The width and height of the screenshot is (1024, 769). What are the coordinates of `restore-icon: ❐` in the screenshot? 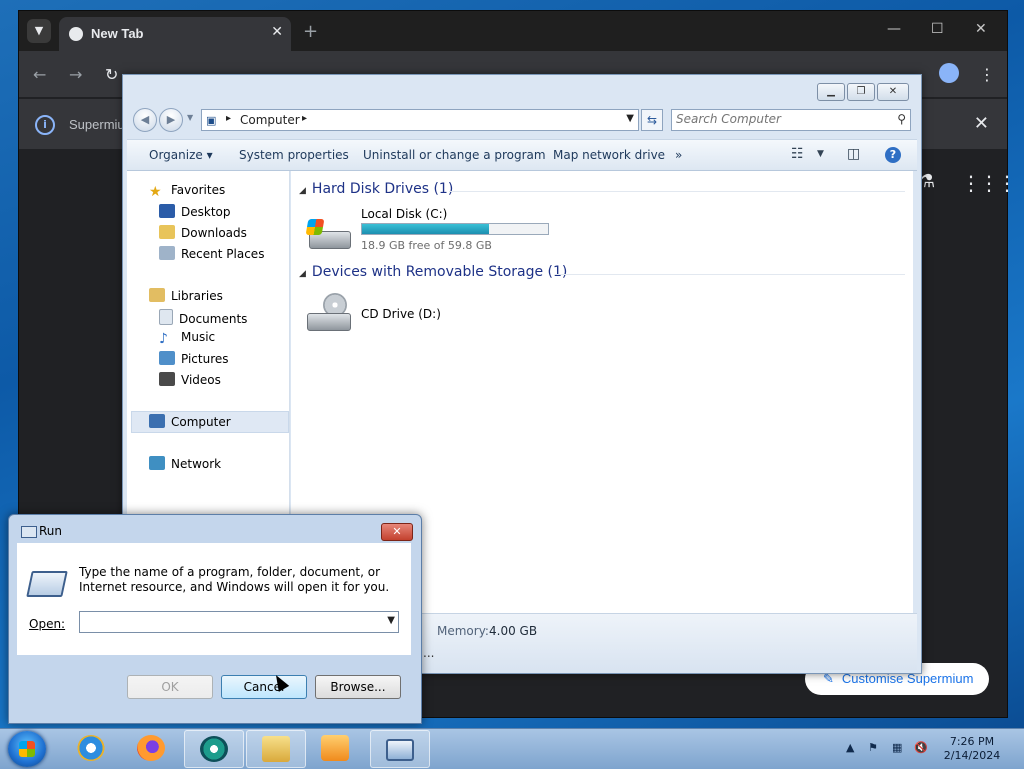 It's located at (861, 92).